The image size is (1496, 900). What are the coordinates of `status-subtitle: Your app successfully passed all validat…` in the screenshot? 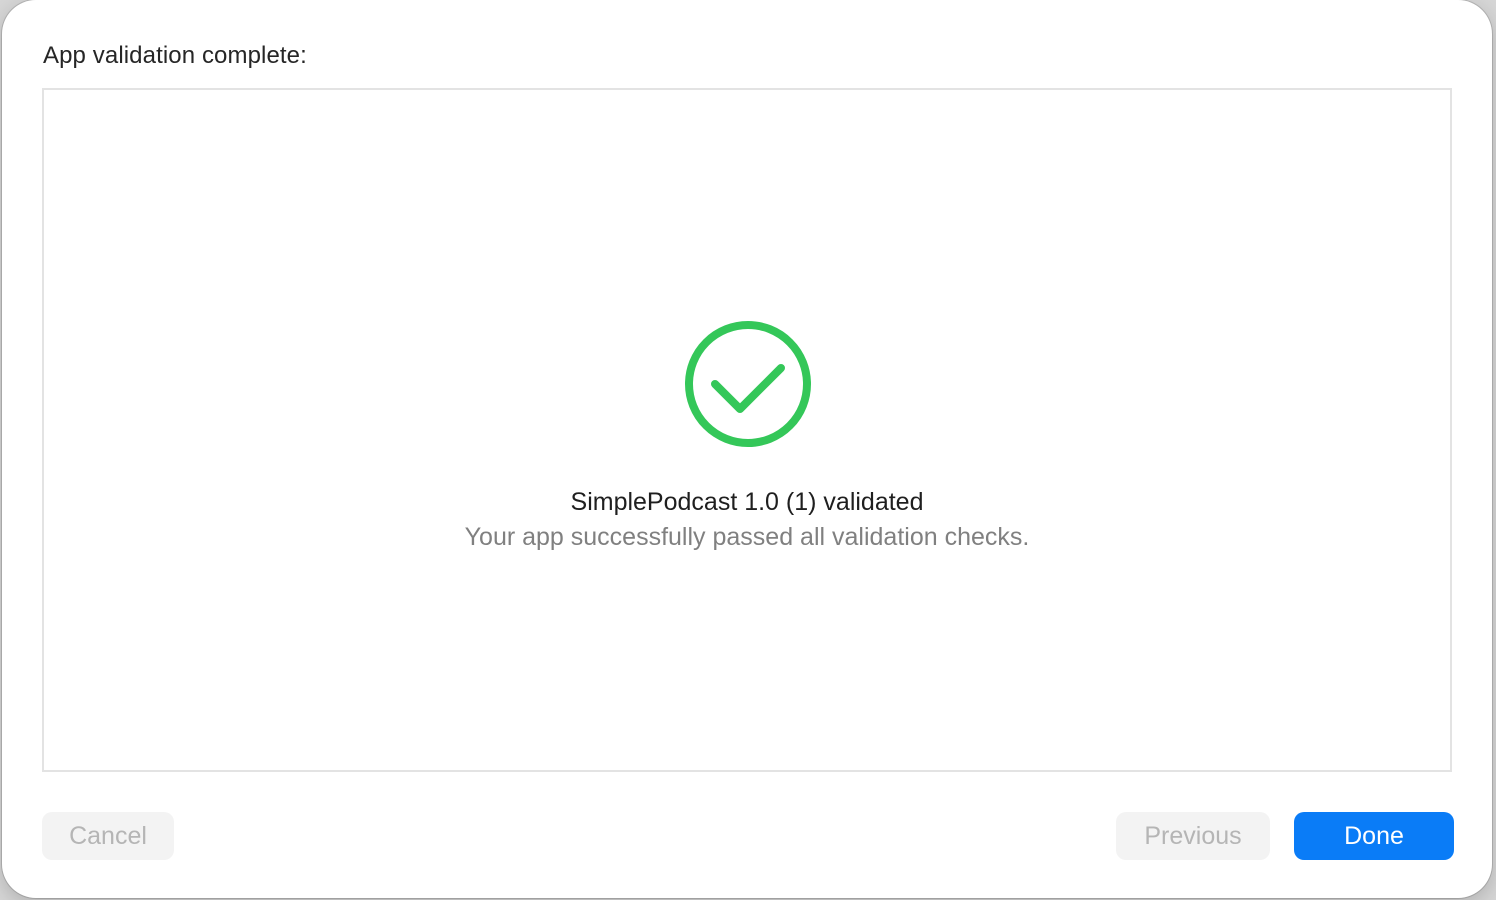 It's located at (747, 537).